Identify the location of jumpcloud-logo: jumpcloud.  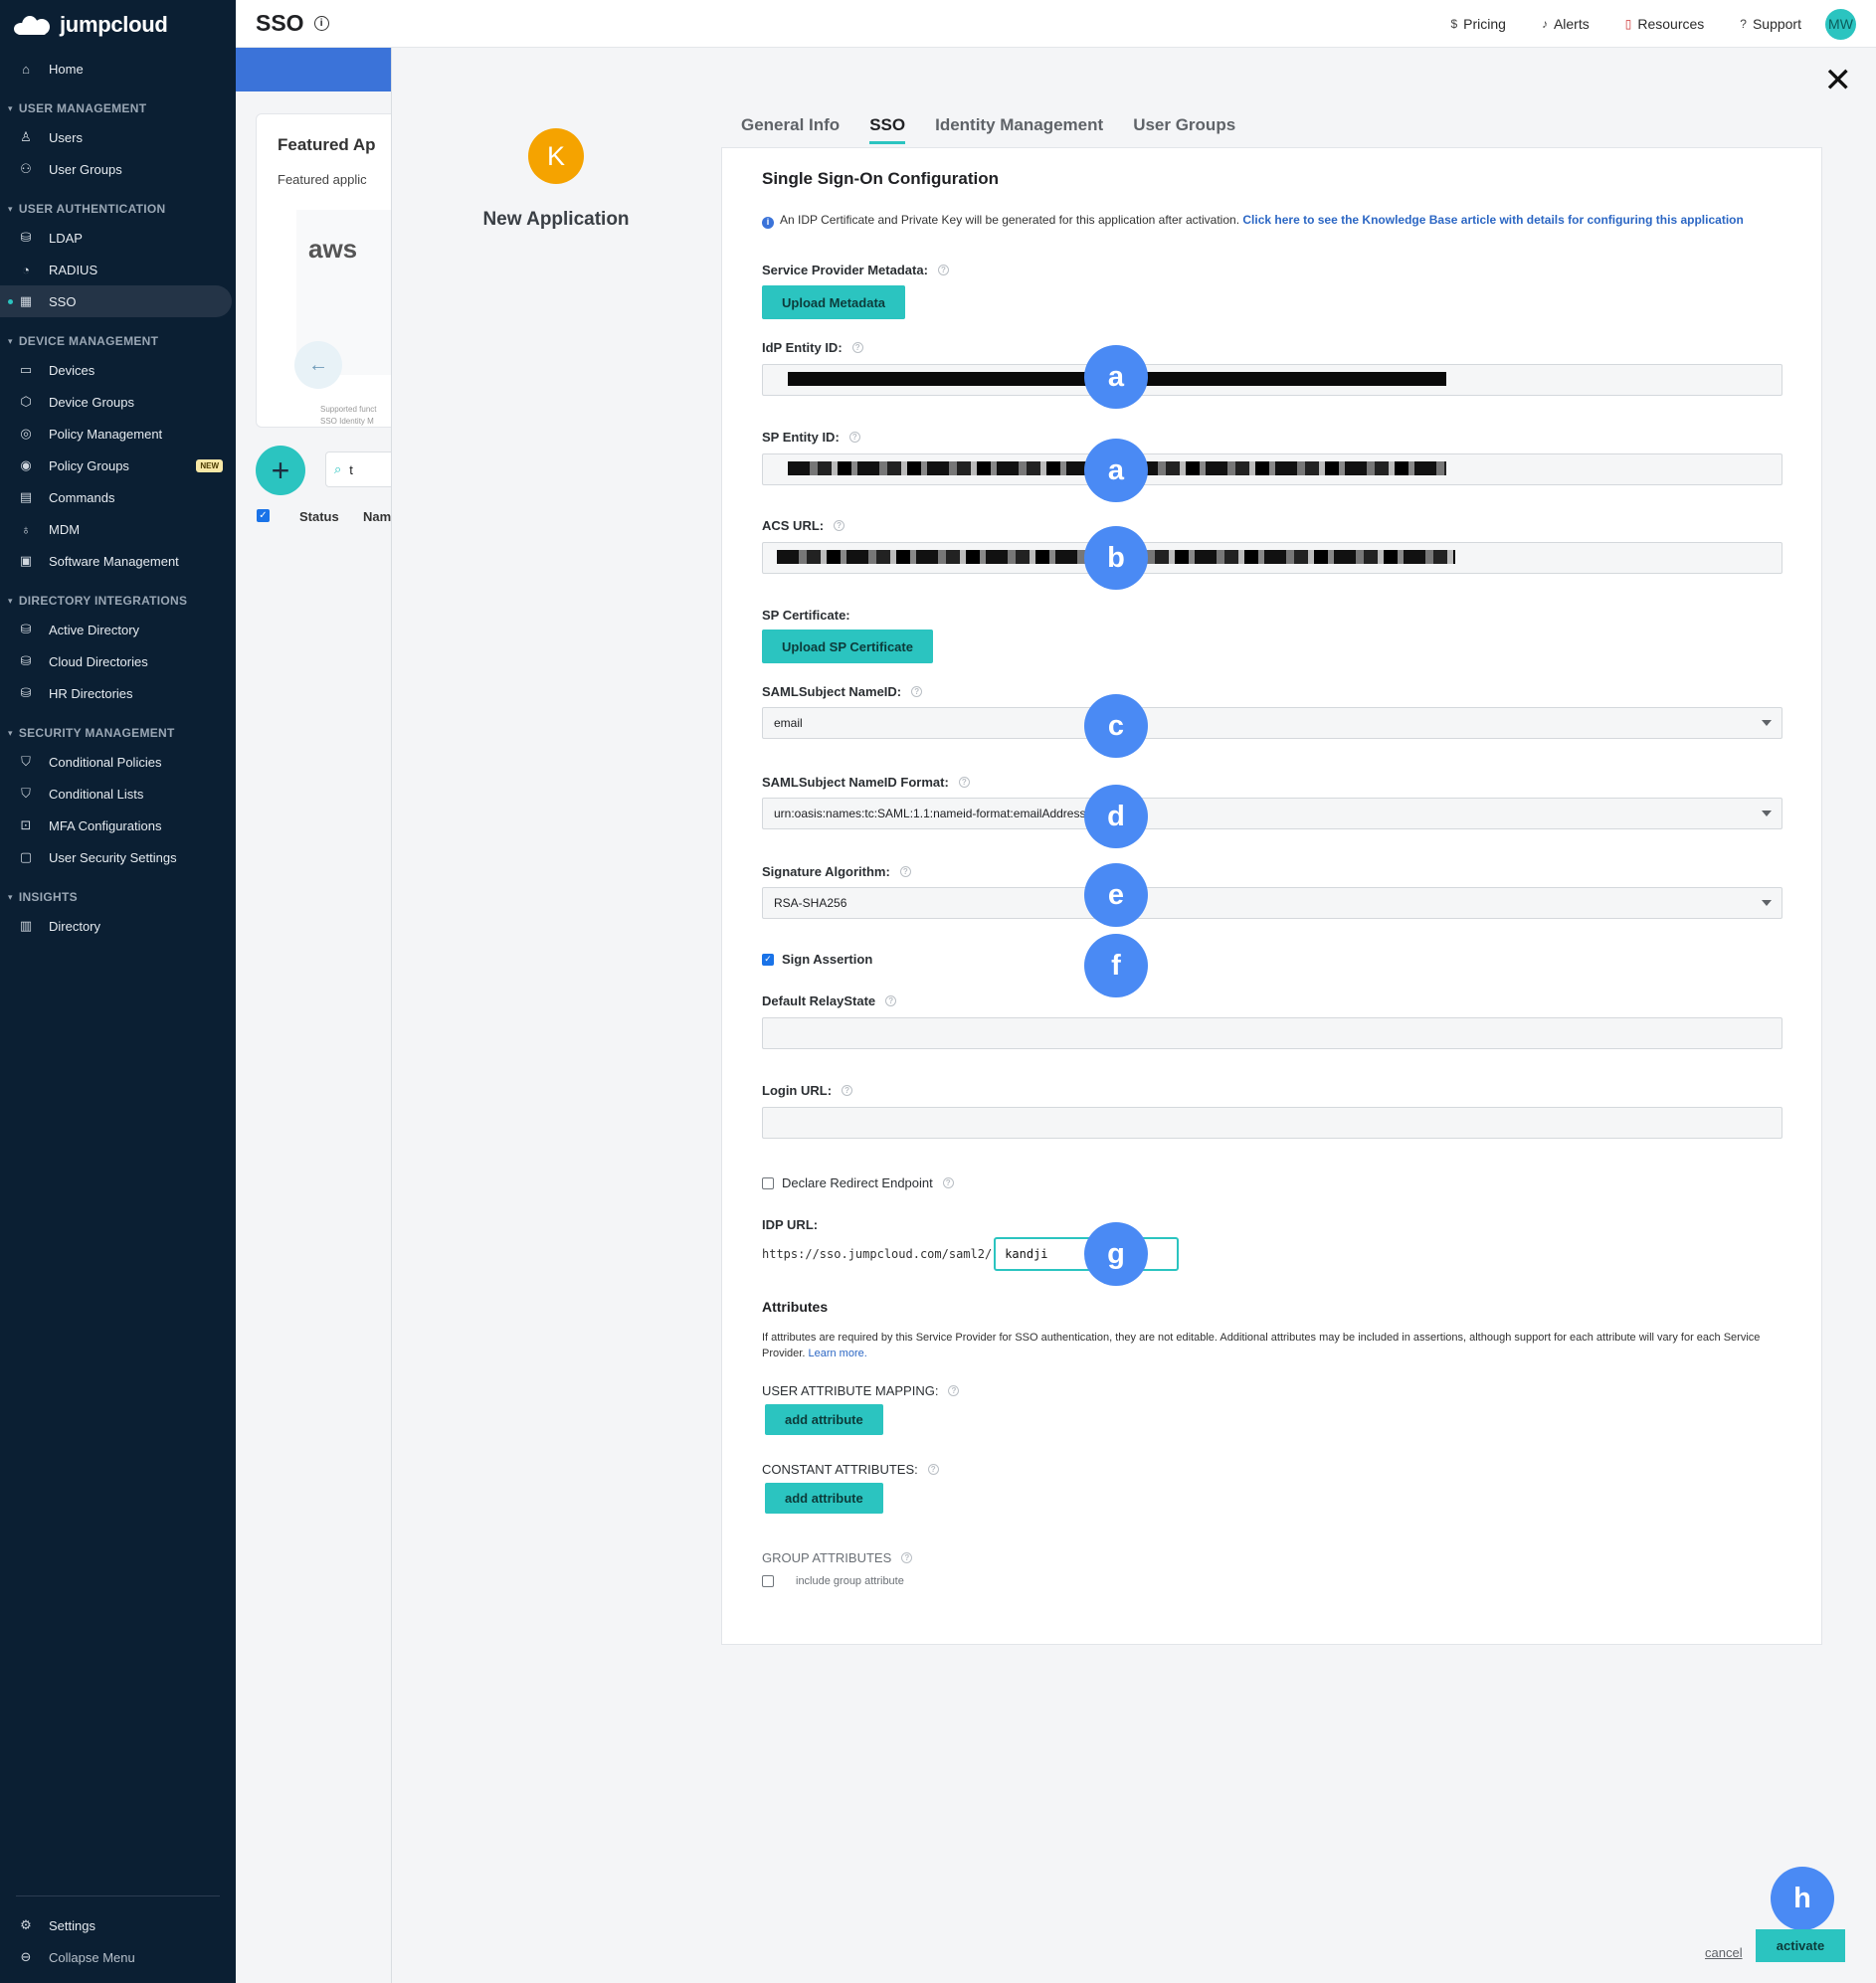
(118, 25).